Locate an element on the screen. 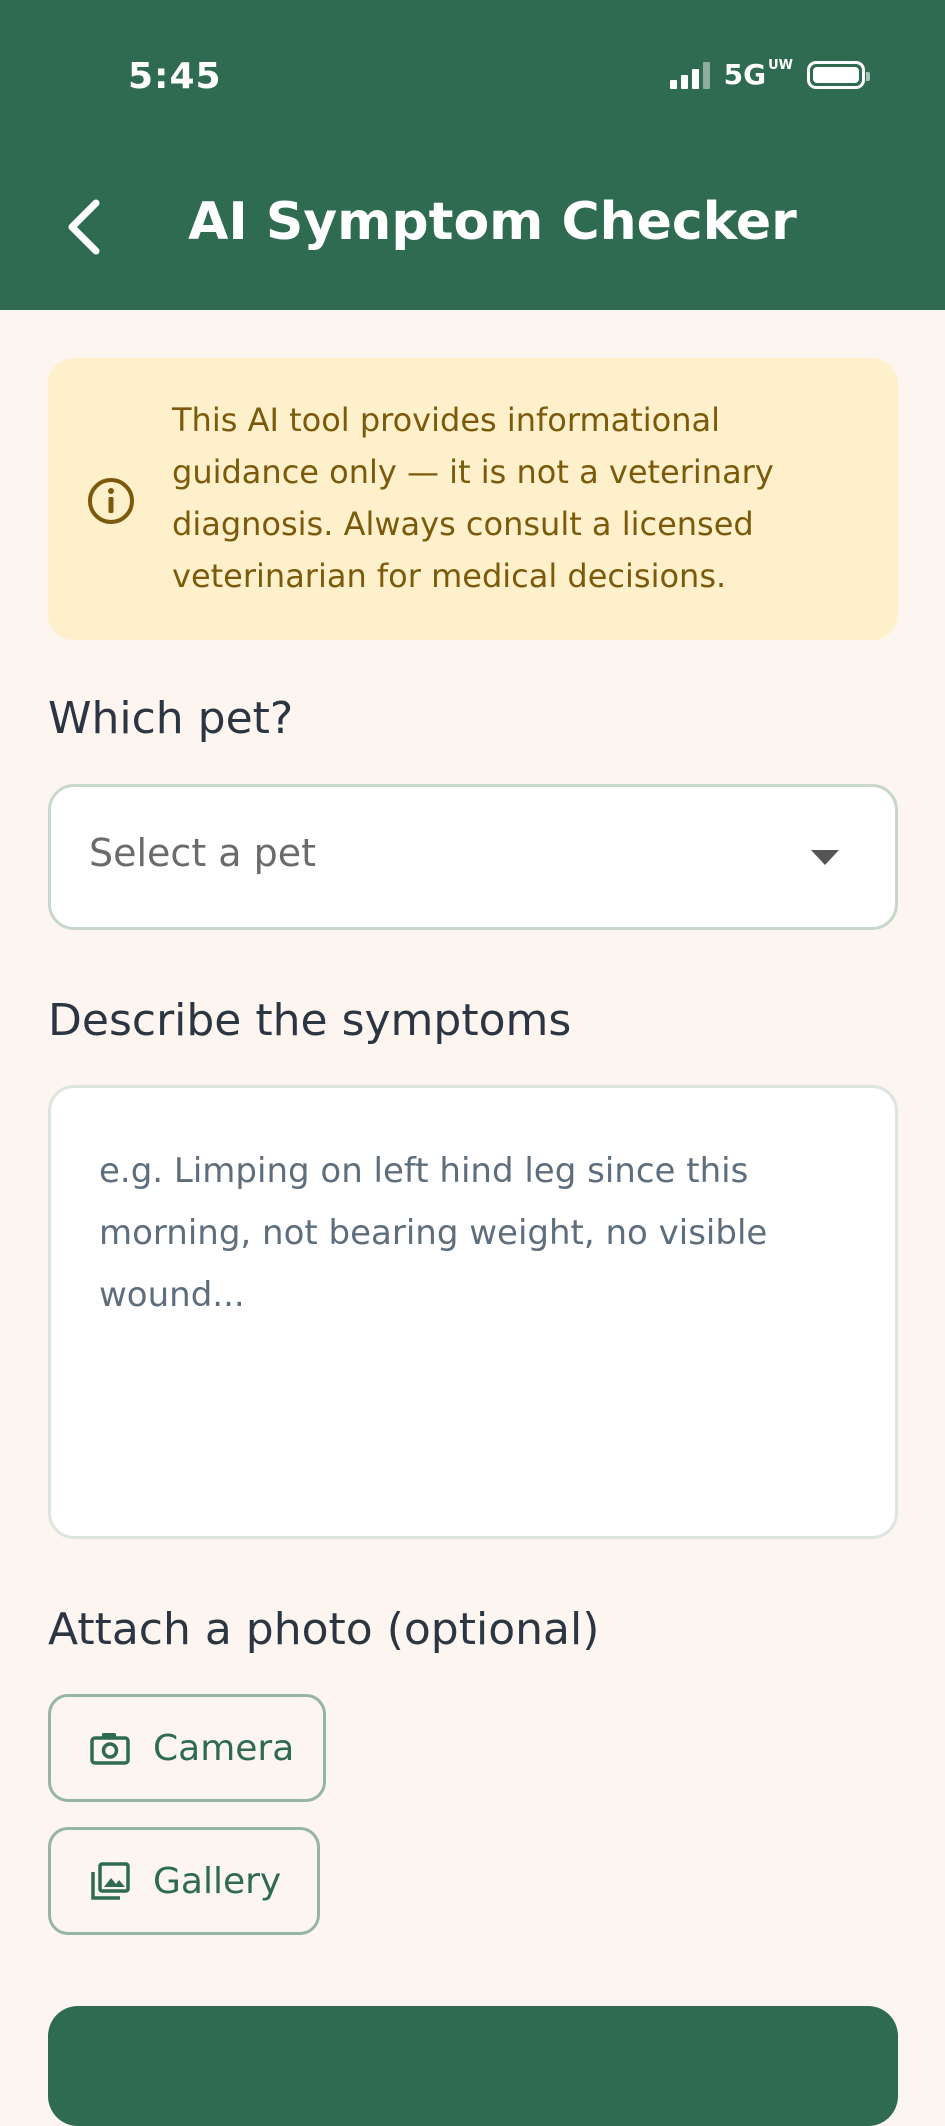  battery-icon is located at coordinates (838, 74).